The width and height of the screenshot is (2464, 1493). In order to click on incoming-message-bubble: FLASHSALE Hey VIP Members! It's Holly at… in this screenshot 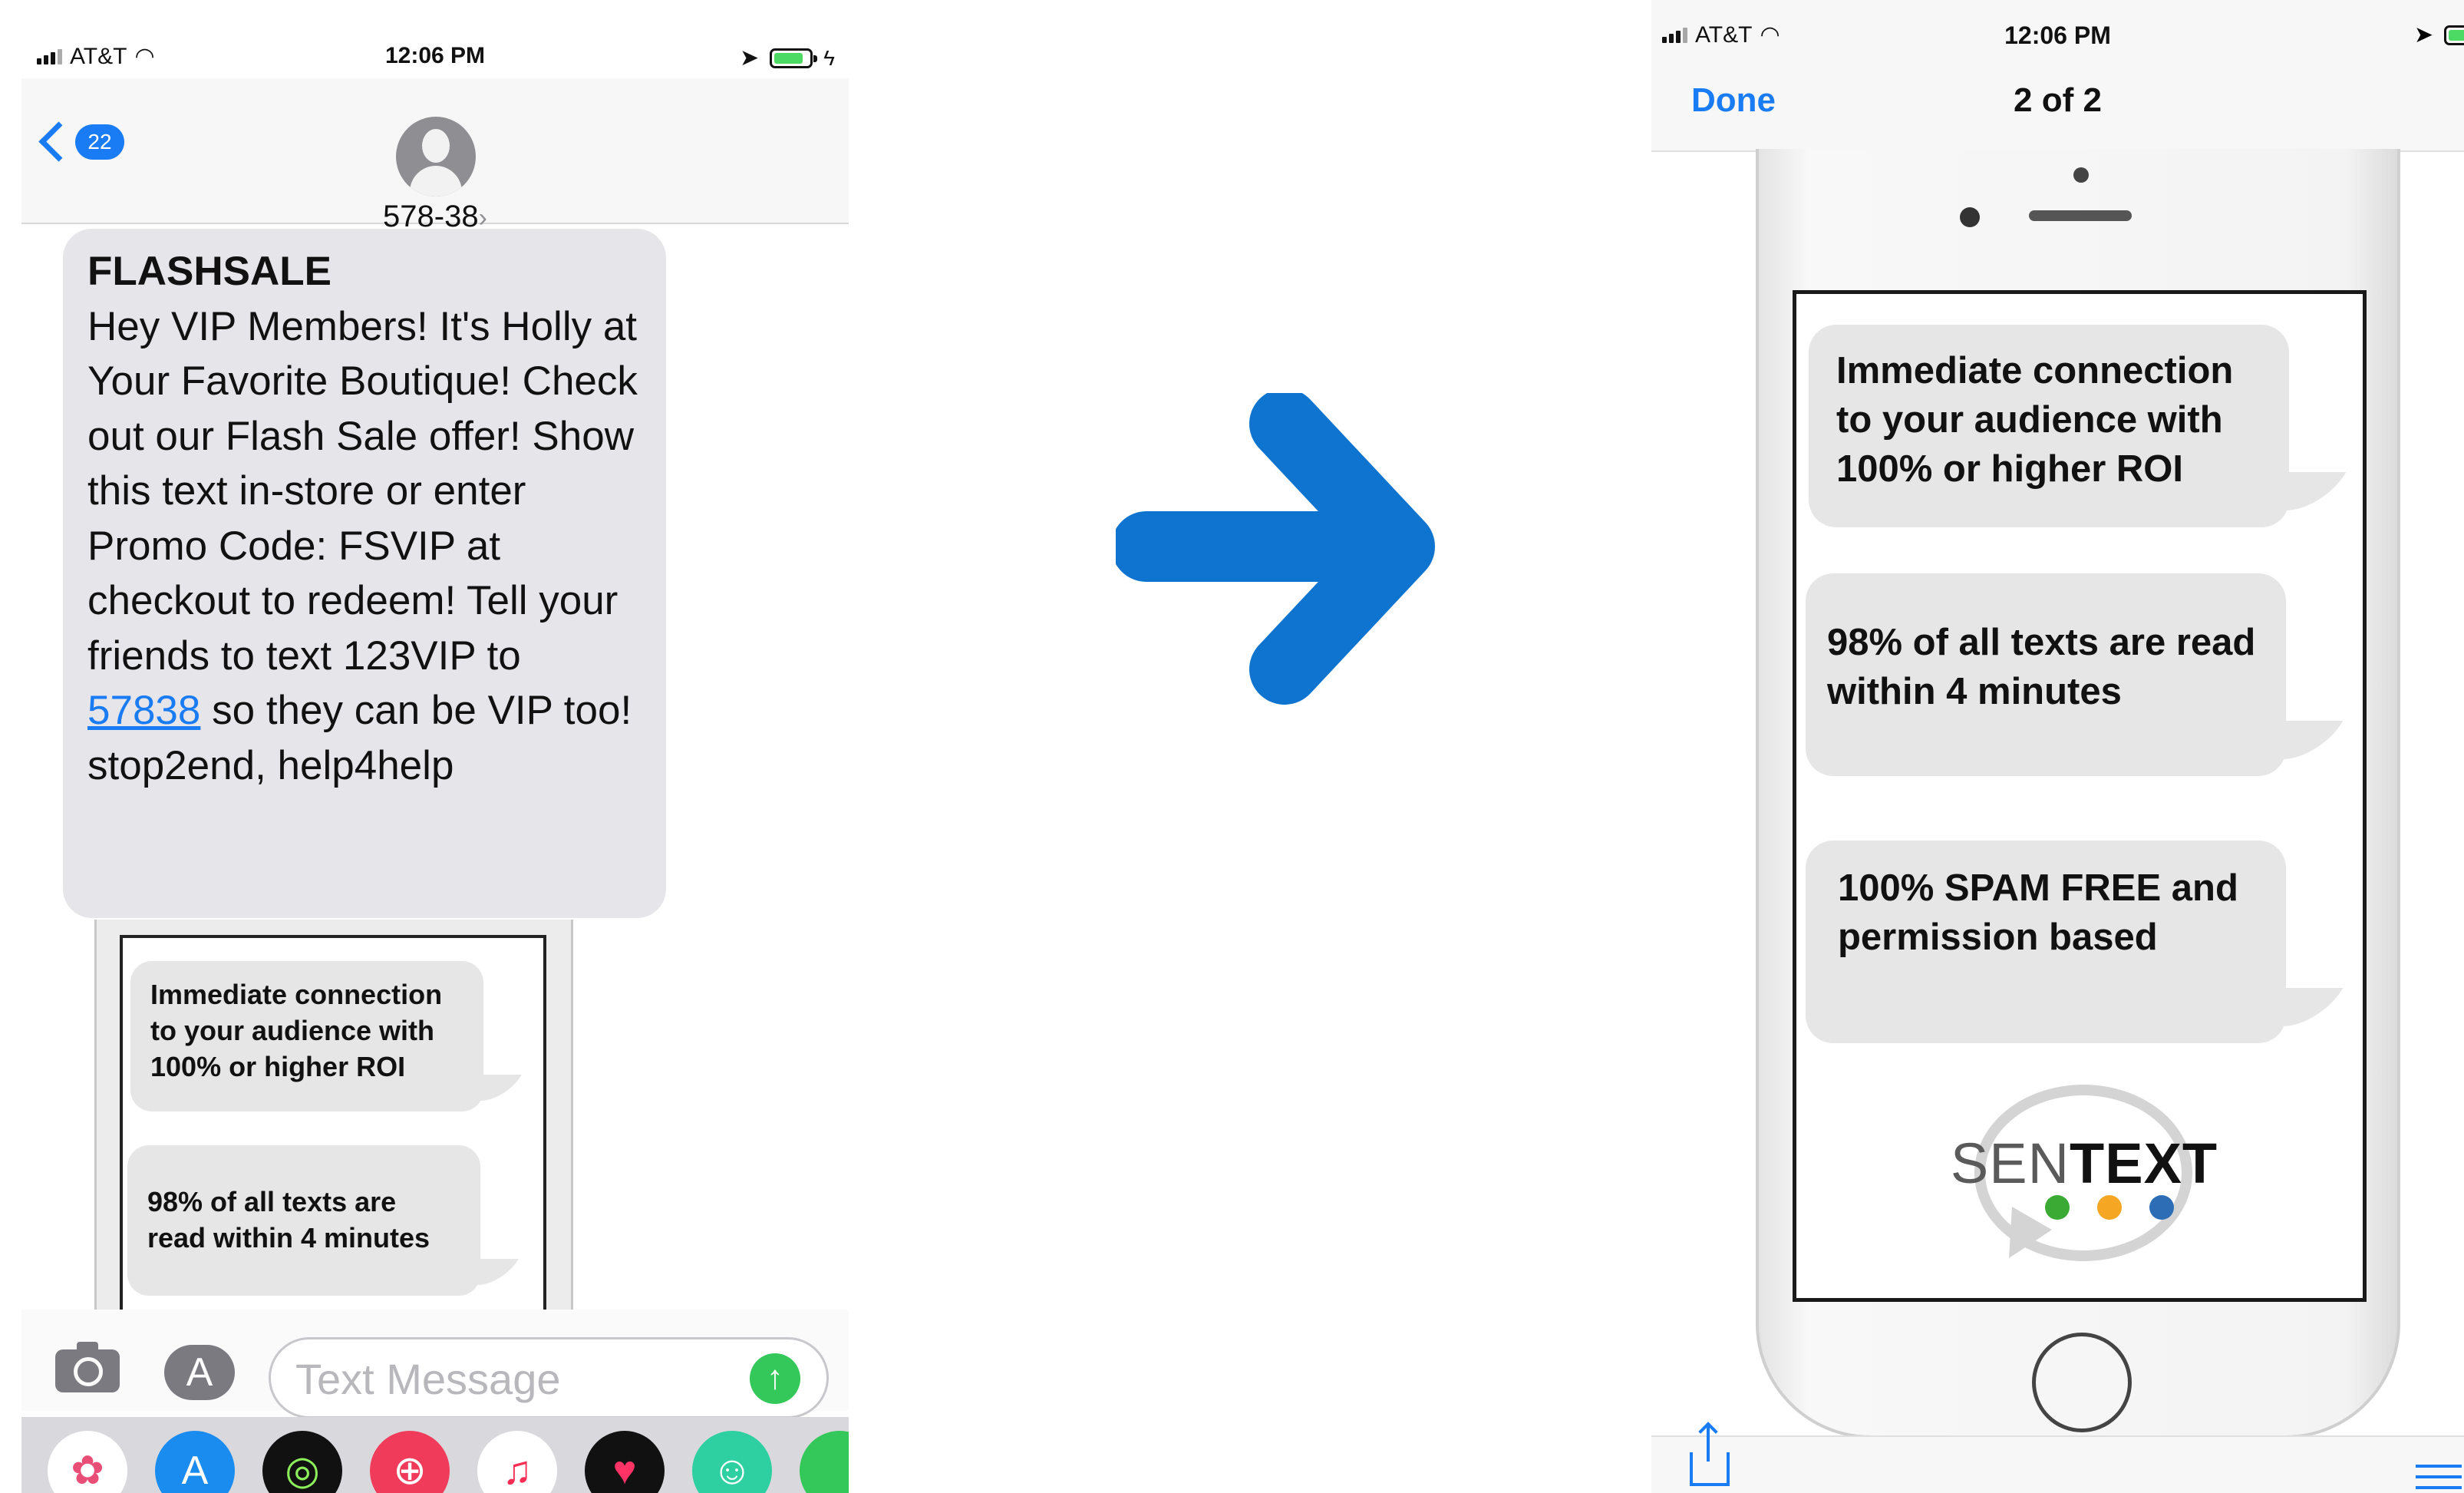, I will do `click(365, 573)`.